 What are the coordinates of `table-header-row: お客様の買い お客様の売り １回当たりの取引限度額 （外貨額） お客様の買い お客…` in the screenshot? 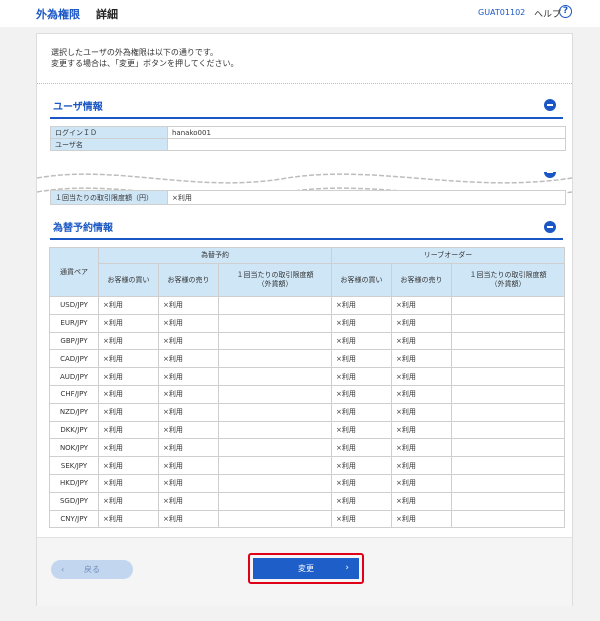 It's located at (307, 280).